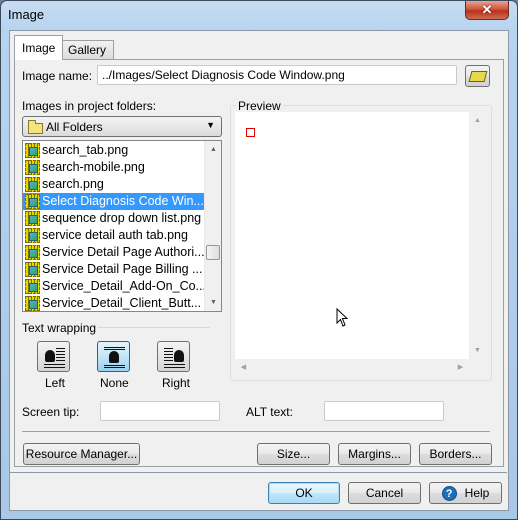 The image size is (518, 520). Describe the element at coordinates (477, 235) in the screenshot. I see `preview-vertical-scrollbar: ▲ ▼` at that location.